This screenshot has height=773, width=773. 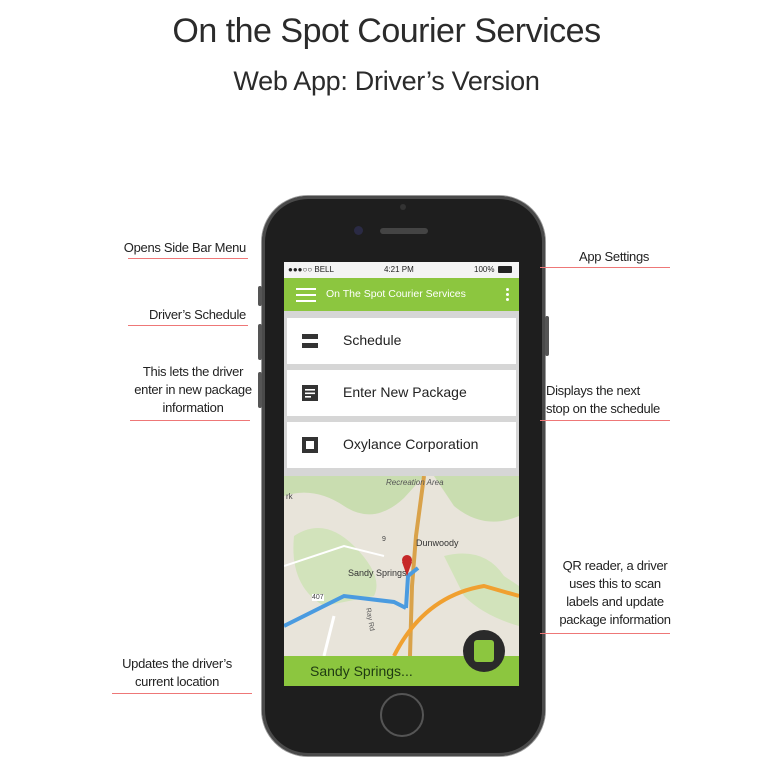 I want to click on carrier-label: ●●●○○ BELL, so click(x=311, y=269).